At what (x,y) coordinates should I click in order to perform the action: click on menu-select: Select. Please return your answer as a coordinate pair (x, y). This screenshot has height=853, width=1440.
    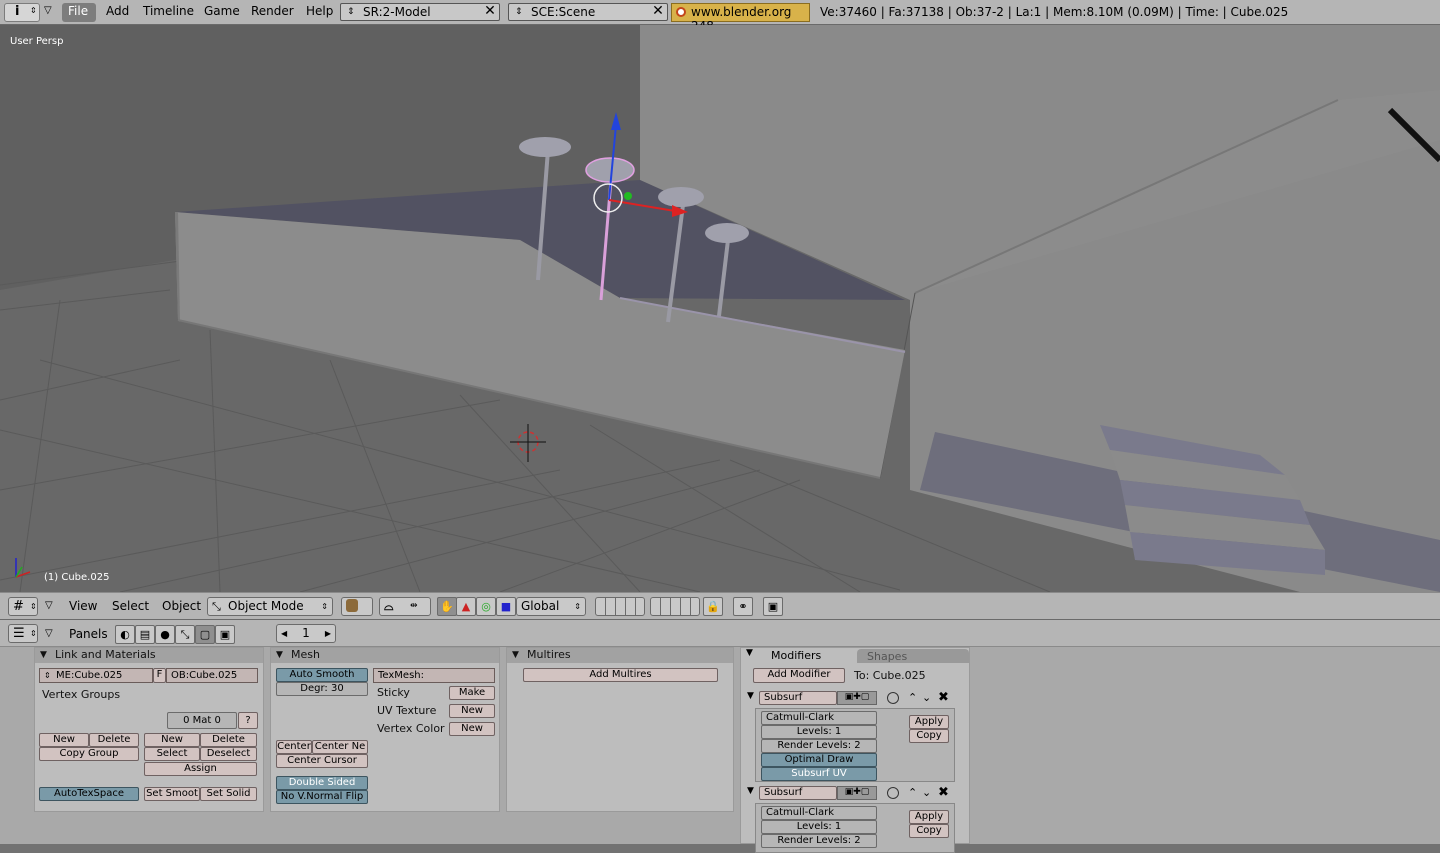
    Looking at the image, I should click on (130, 606).